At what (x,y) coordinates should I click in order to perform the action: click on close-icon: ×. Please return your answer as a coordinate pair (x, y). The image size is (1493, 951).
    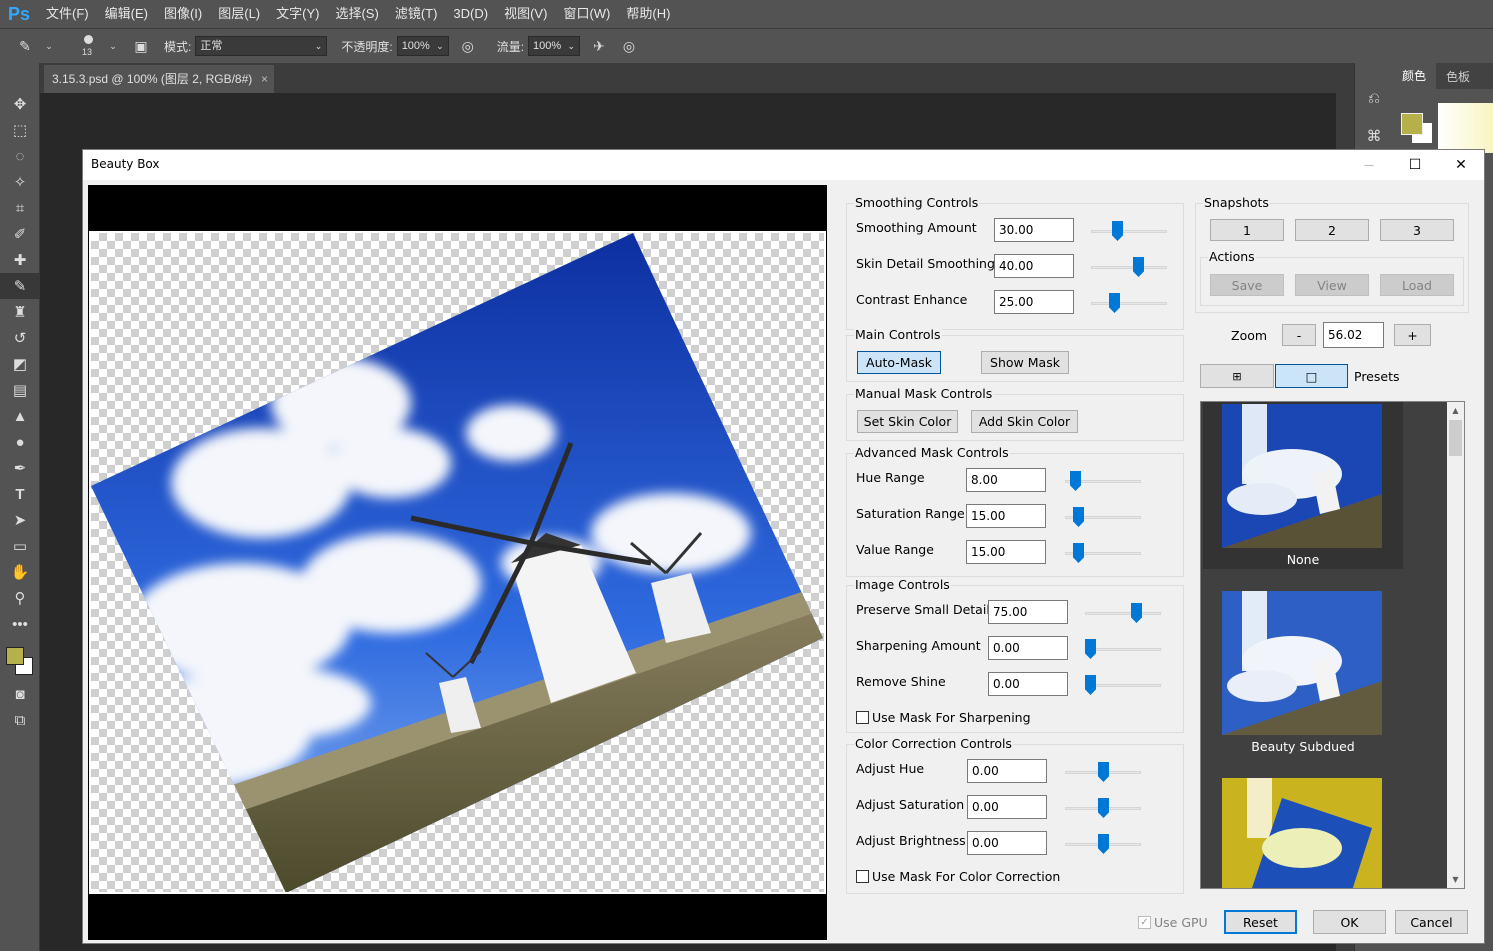
    Looking at the image, I should click on (264, 79).